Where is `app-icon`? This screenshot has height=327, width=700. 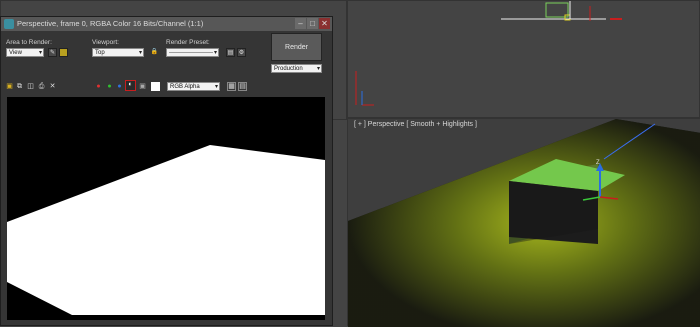 app-icon is located at coordinates (9, 24).